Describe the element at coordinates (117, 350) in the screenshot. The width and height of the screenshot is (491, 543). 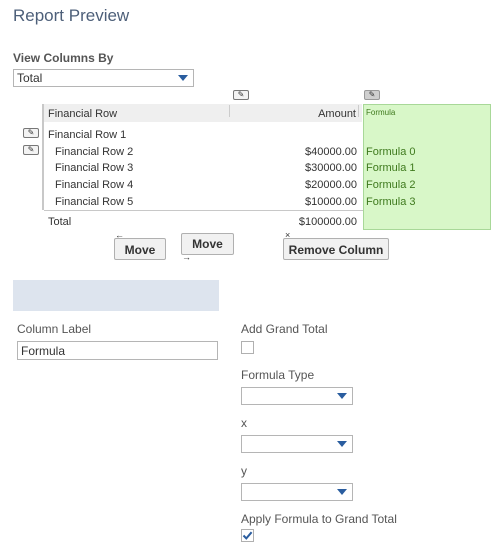
I see `column-label-input: Formula` at that location.